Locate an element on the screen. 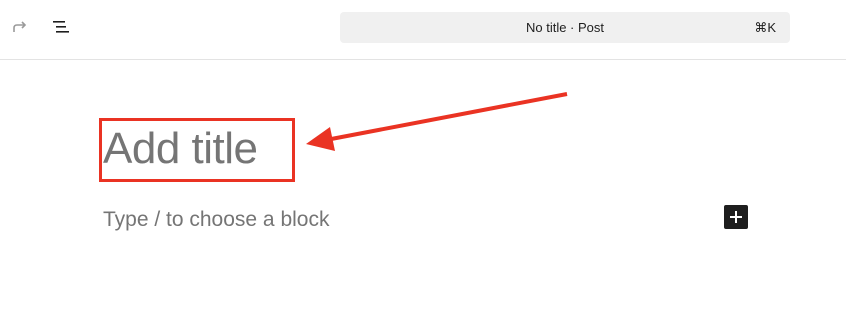 Image resolution: width=846 pixels, height=324 pixels. block-placeholder: Type / to choose a block is located at coordinates (216, 220).